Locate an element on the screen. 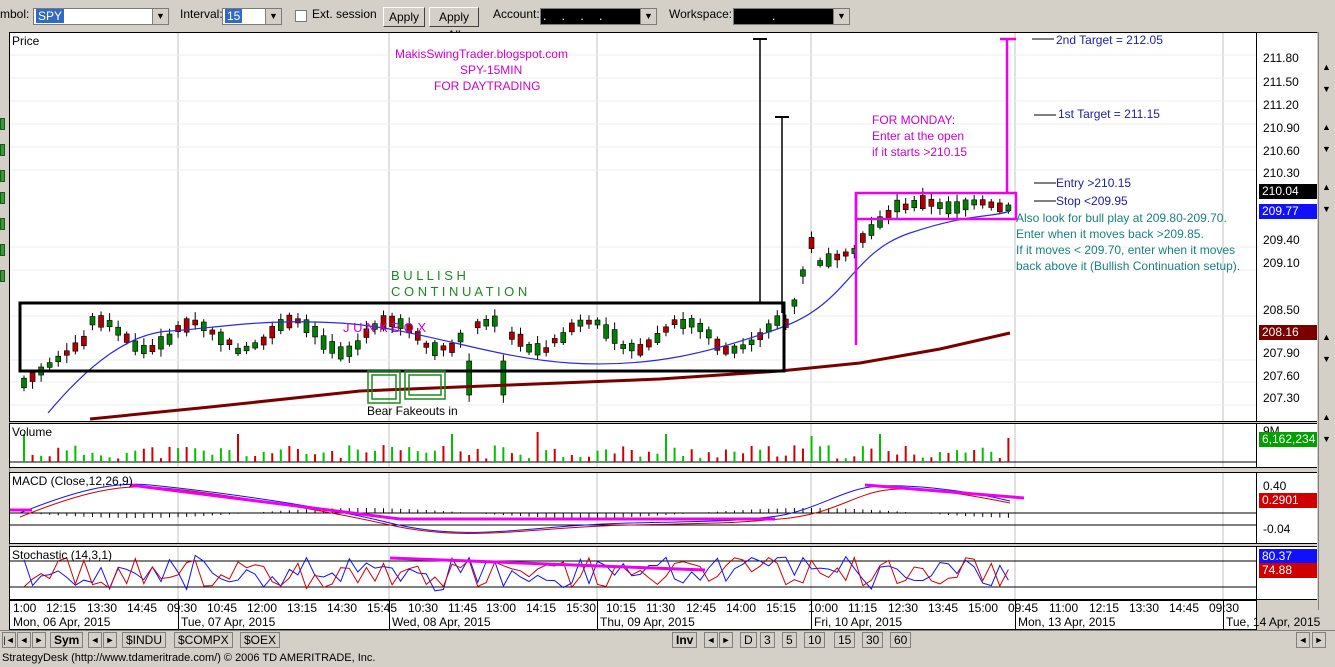  price-tick: 207.90 is located at coordinates (1281, 353).